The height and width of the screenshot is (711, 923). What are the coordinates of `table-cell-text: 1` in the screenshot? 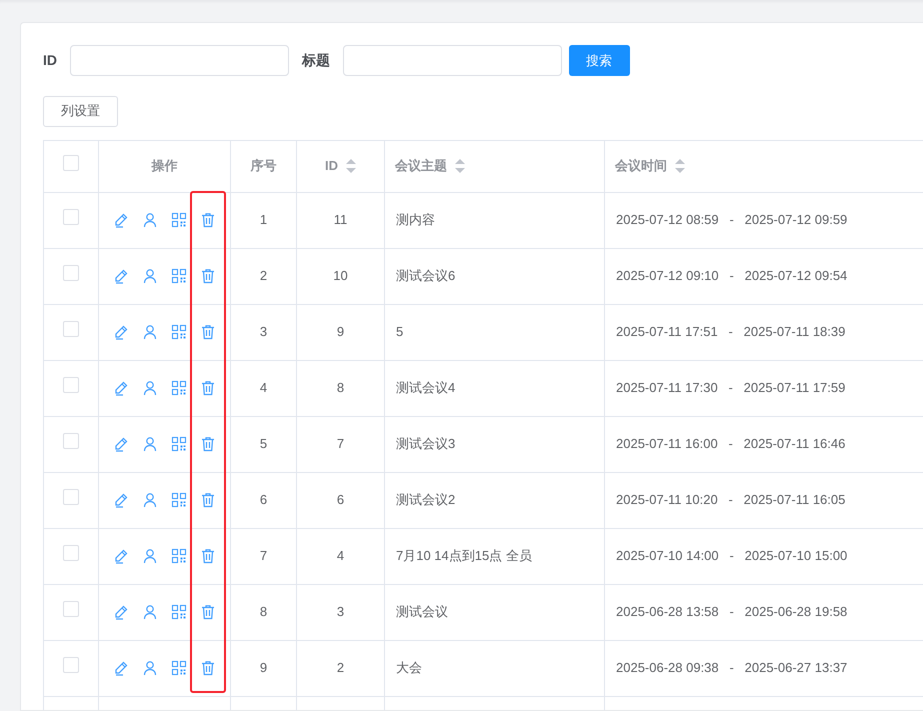 It's located at (264, 220).